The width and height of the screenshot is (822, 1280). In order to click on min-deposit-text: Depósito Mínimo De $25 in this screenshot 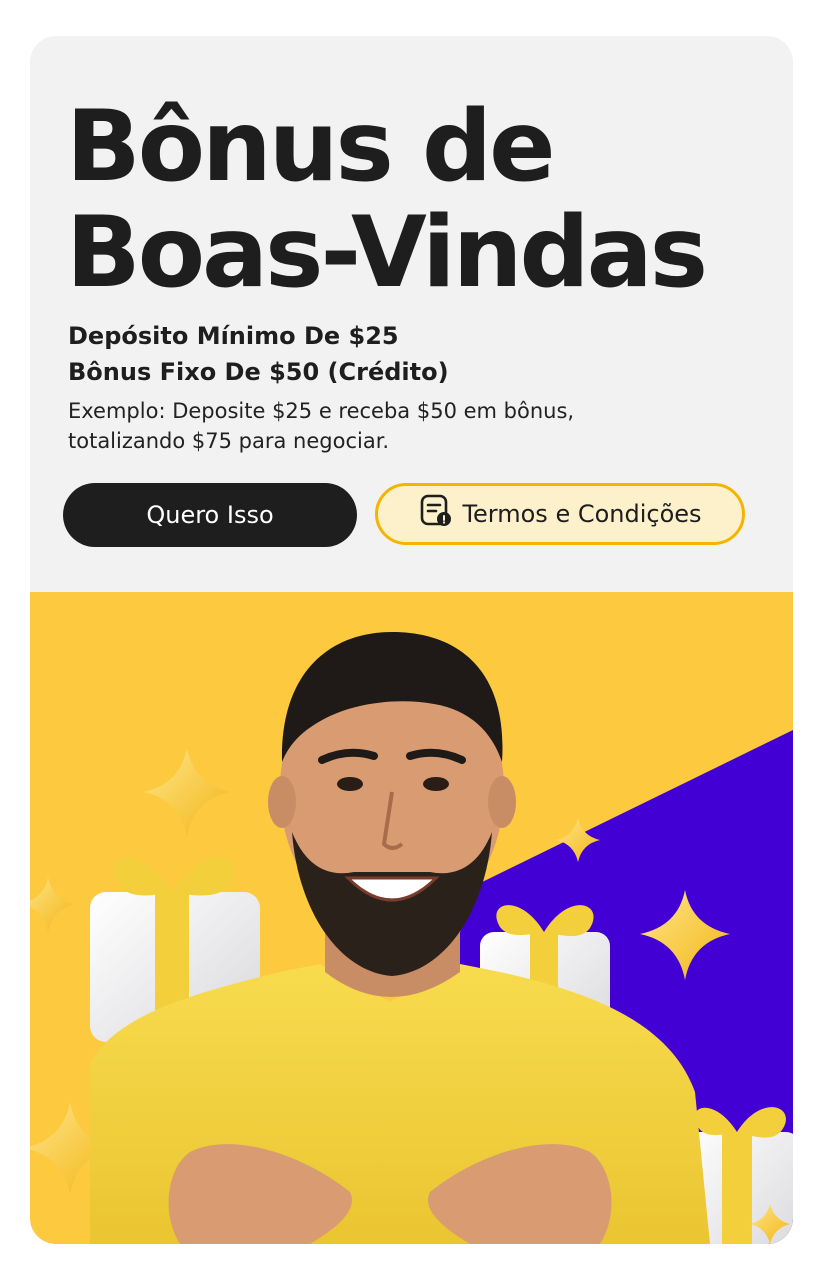, I will do `click(233, 336)`.